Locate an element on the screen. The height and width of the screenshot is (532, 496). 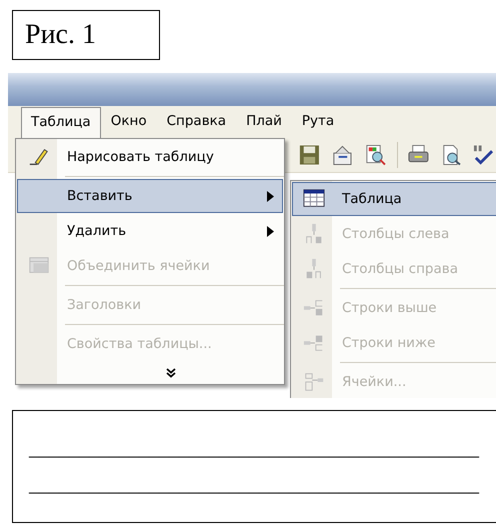
table-icon is located at coordinates (313, 199).